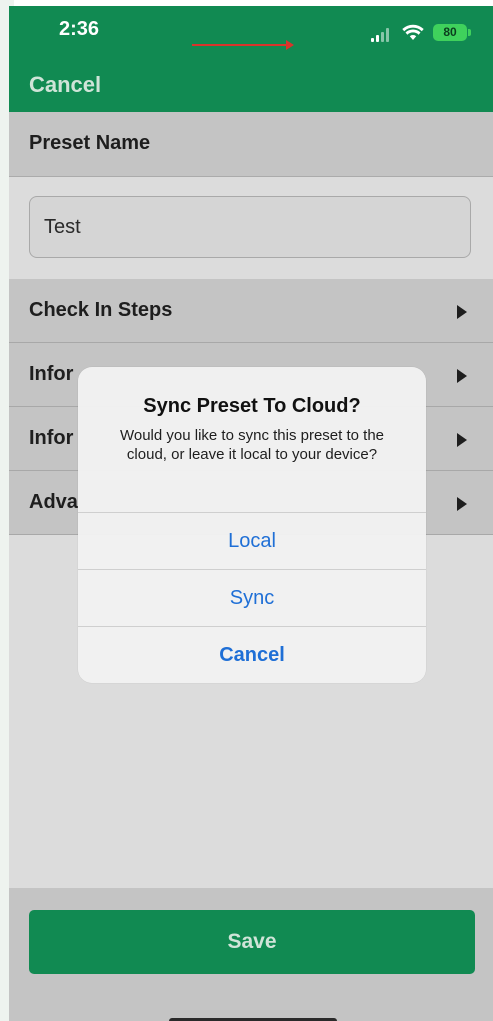 The height and width of the screenshot is (1021, 493). Describe the element at coordinates (252, 654) in the screenshot. I see `dialog-cancel-button: Cancel` at that location.